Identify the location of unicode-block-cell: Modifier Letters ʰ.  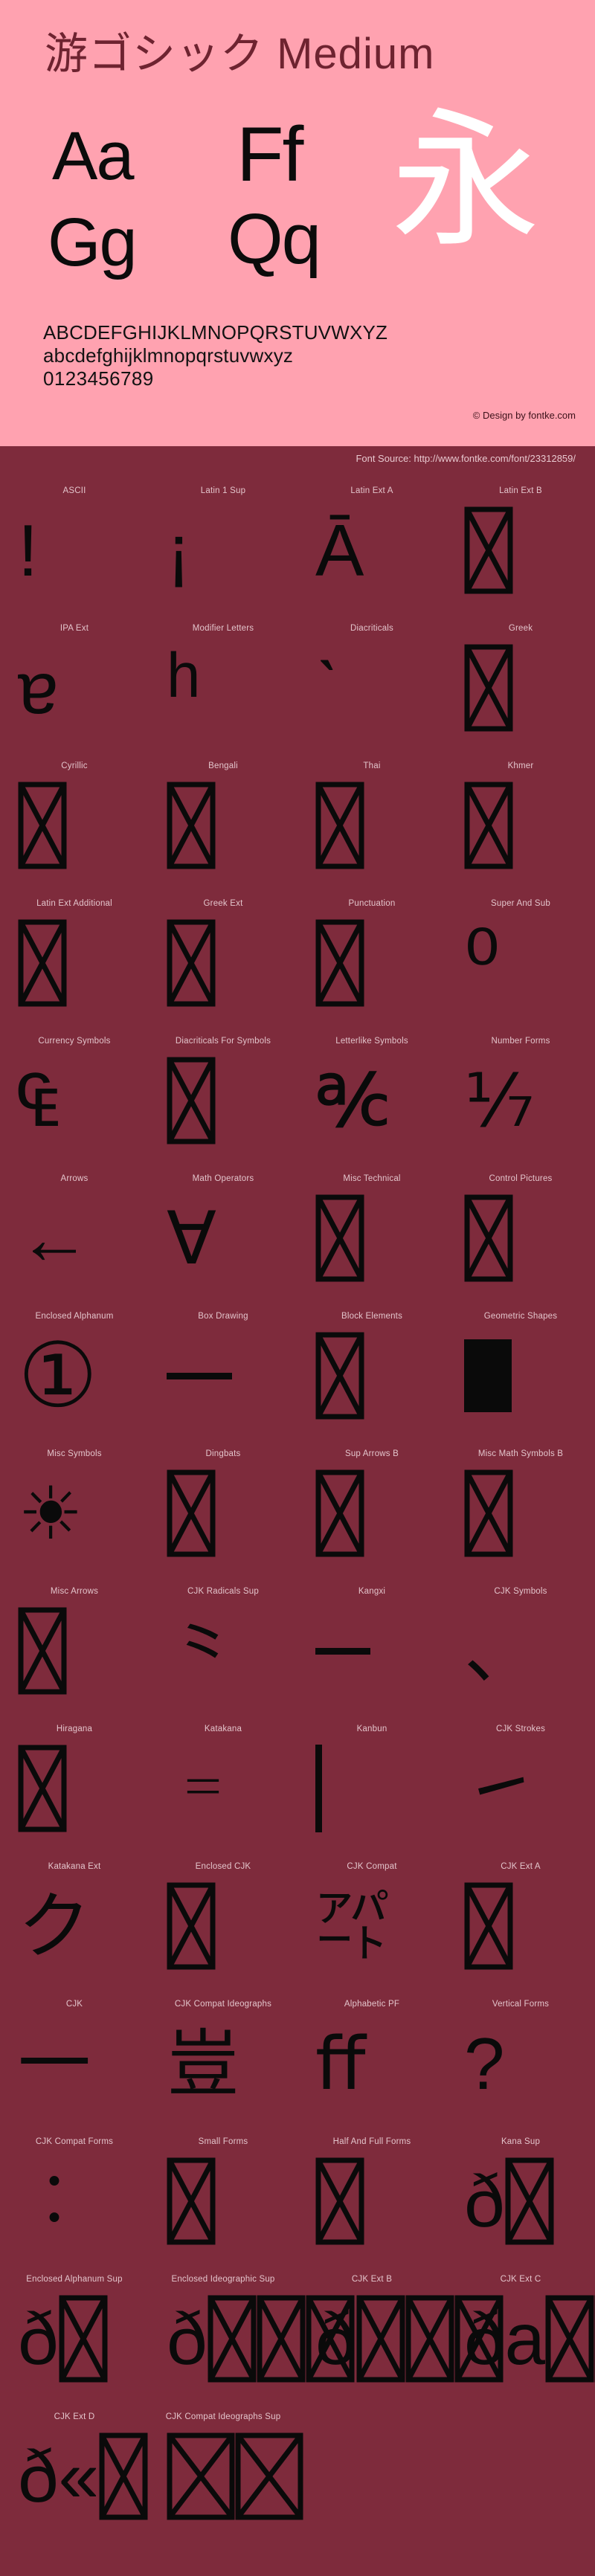
(224, 681).